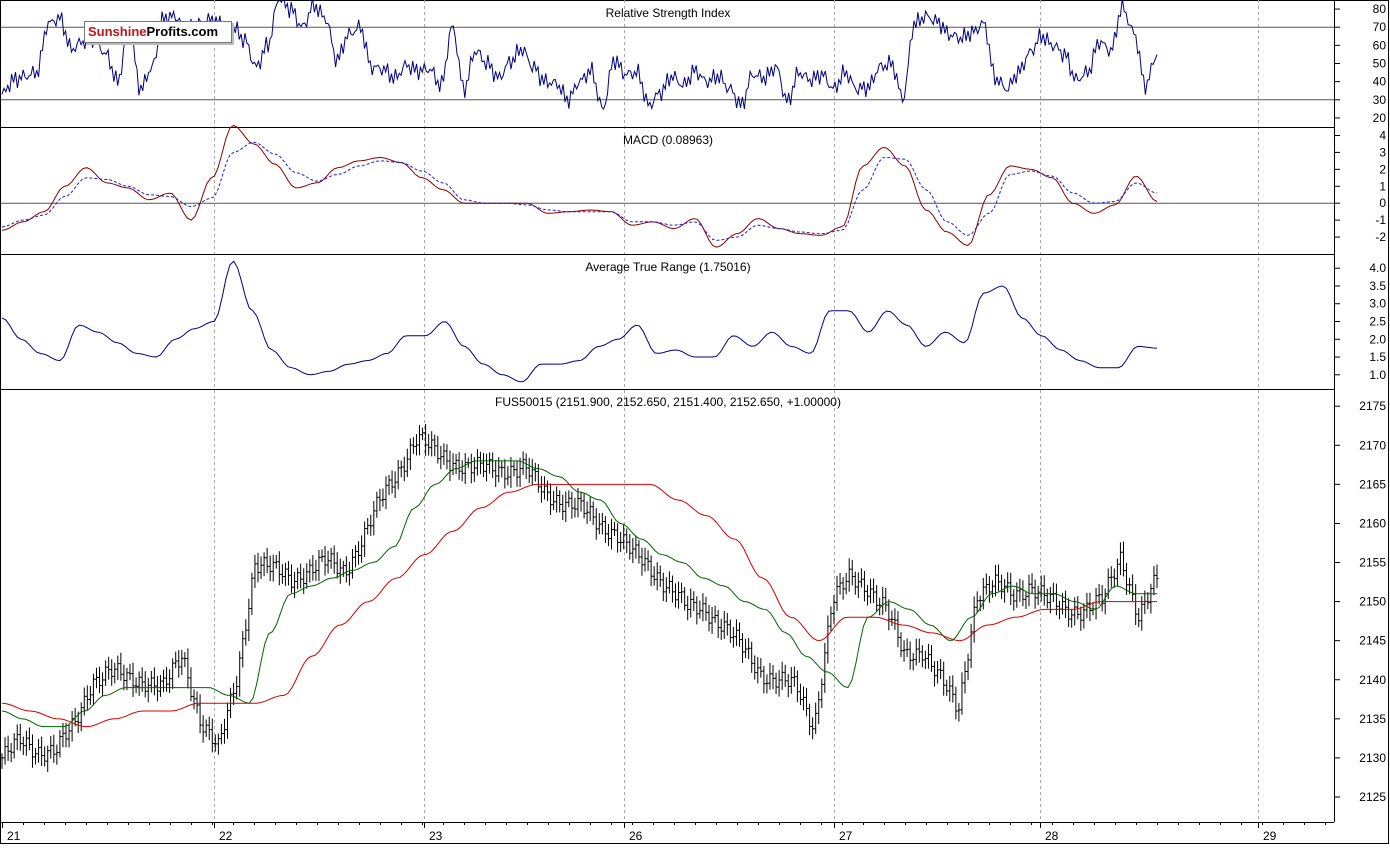 This screenshot has width=1390, height=849. I want to click on y-tick-label: 0, so click(1382, 203).